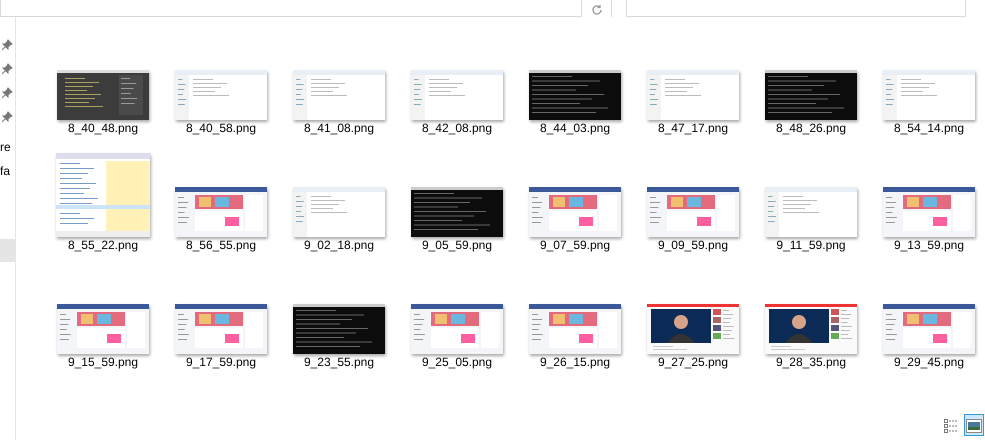  What do you see at coordinates (927, 128) in the screenshot?
I see `file-name: 8_54_14.png` at bounding box center [927, 128].